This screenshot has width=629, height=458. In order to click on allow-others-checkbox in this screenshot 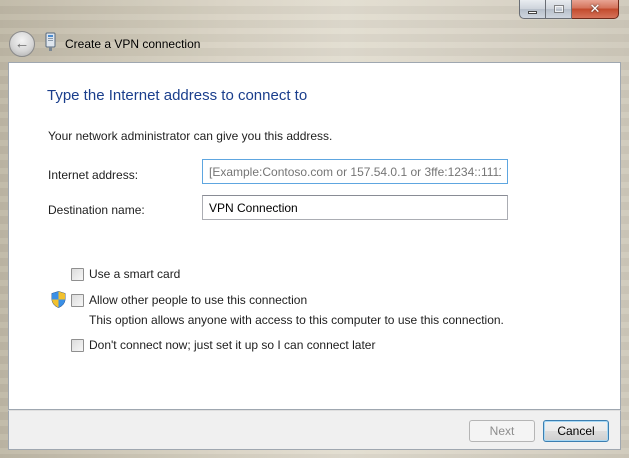, I will do `click(77, 300)`.